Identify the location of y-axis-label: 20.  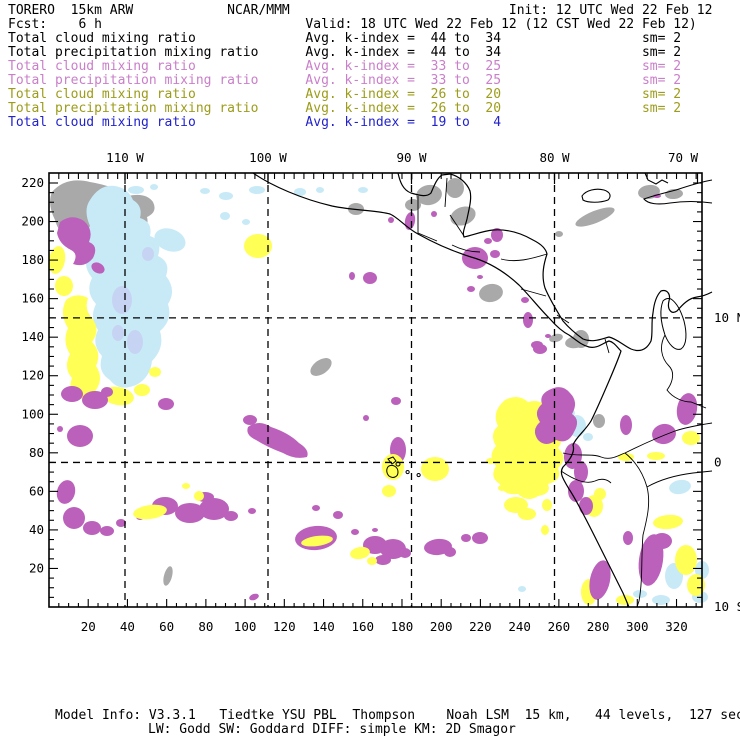
(36, 567).